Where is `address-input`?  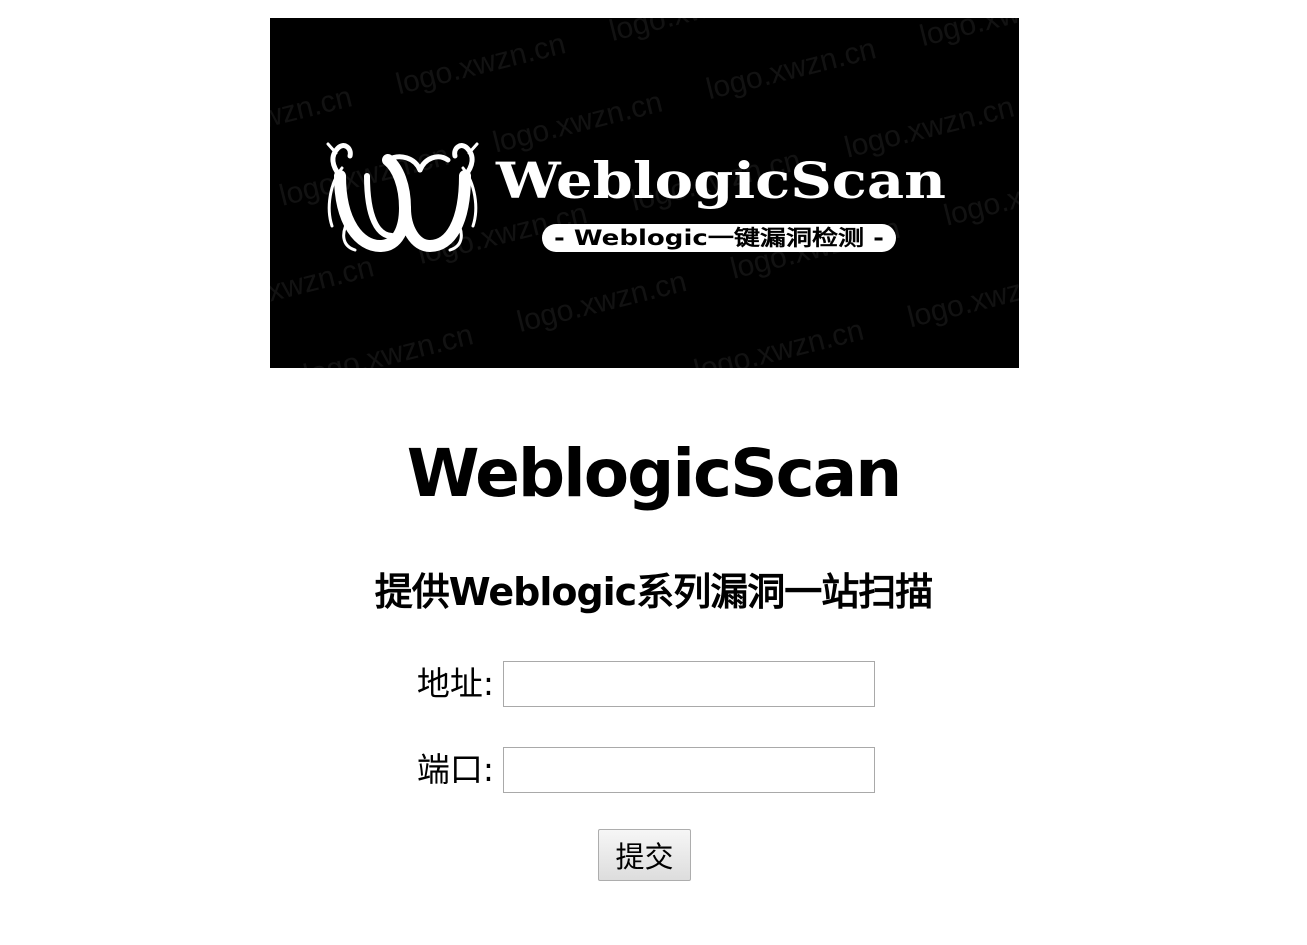 address-input is located at coordinates (689, 684).